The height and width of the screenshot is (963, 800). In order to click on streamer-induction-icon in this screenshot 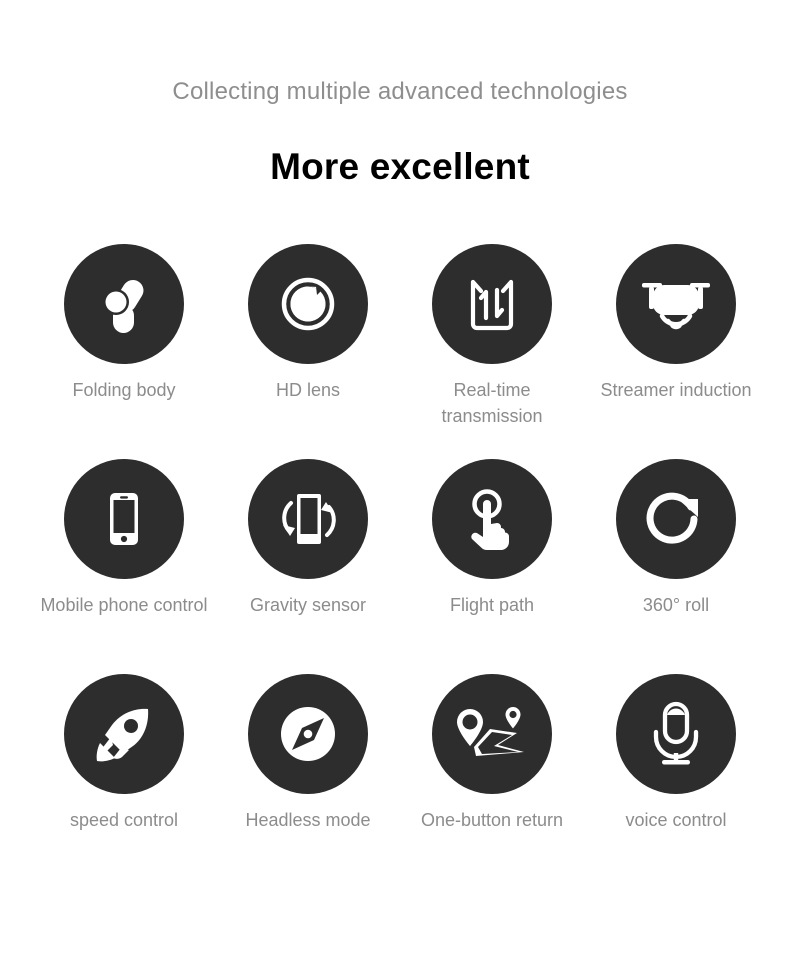, I will do `click(676, 306)`.